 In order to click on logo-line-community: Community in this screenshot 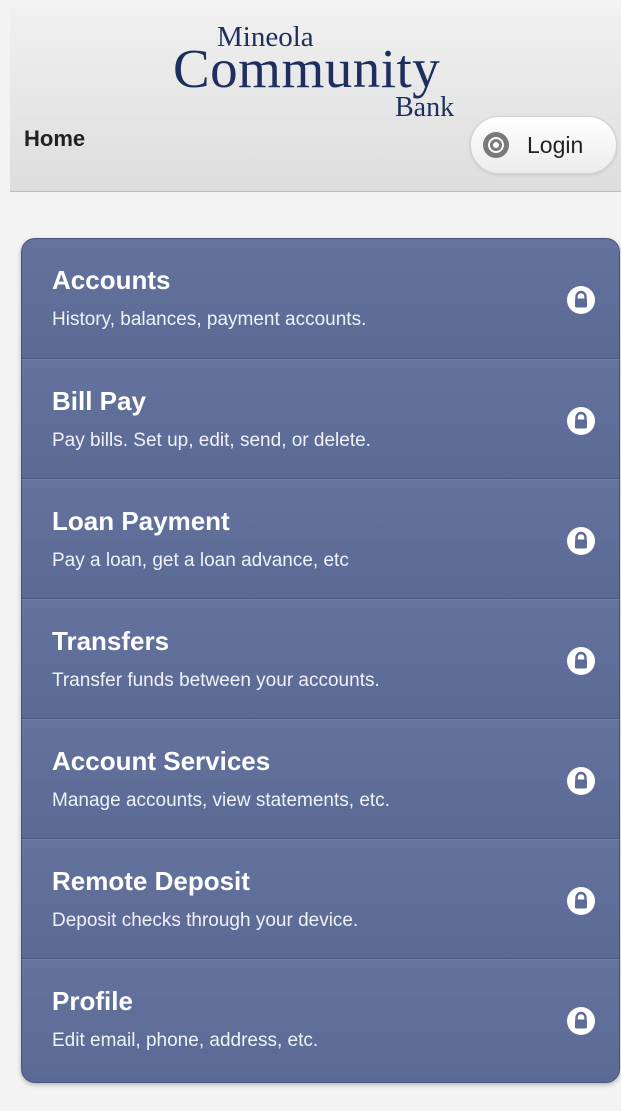, I will do `click(307, 68)`.